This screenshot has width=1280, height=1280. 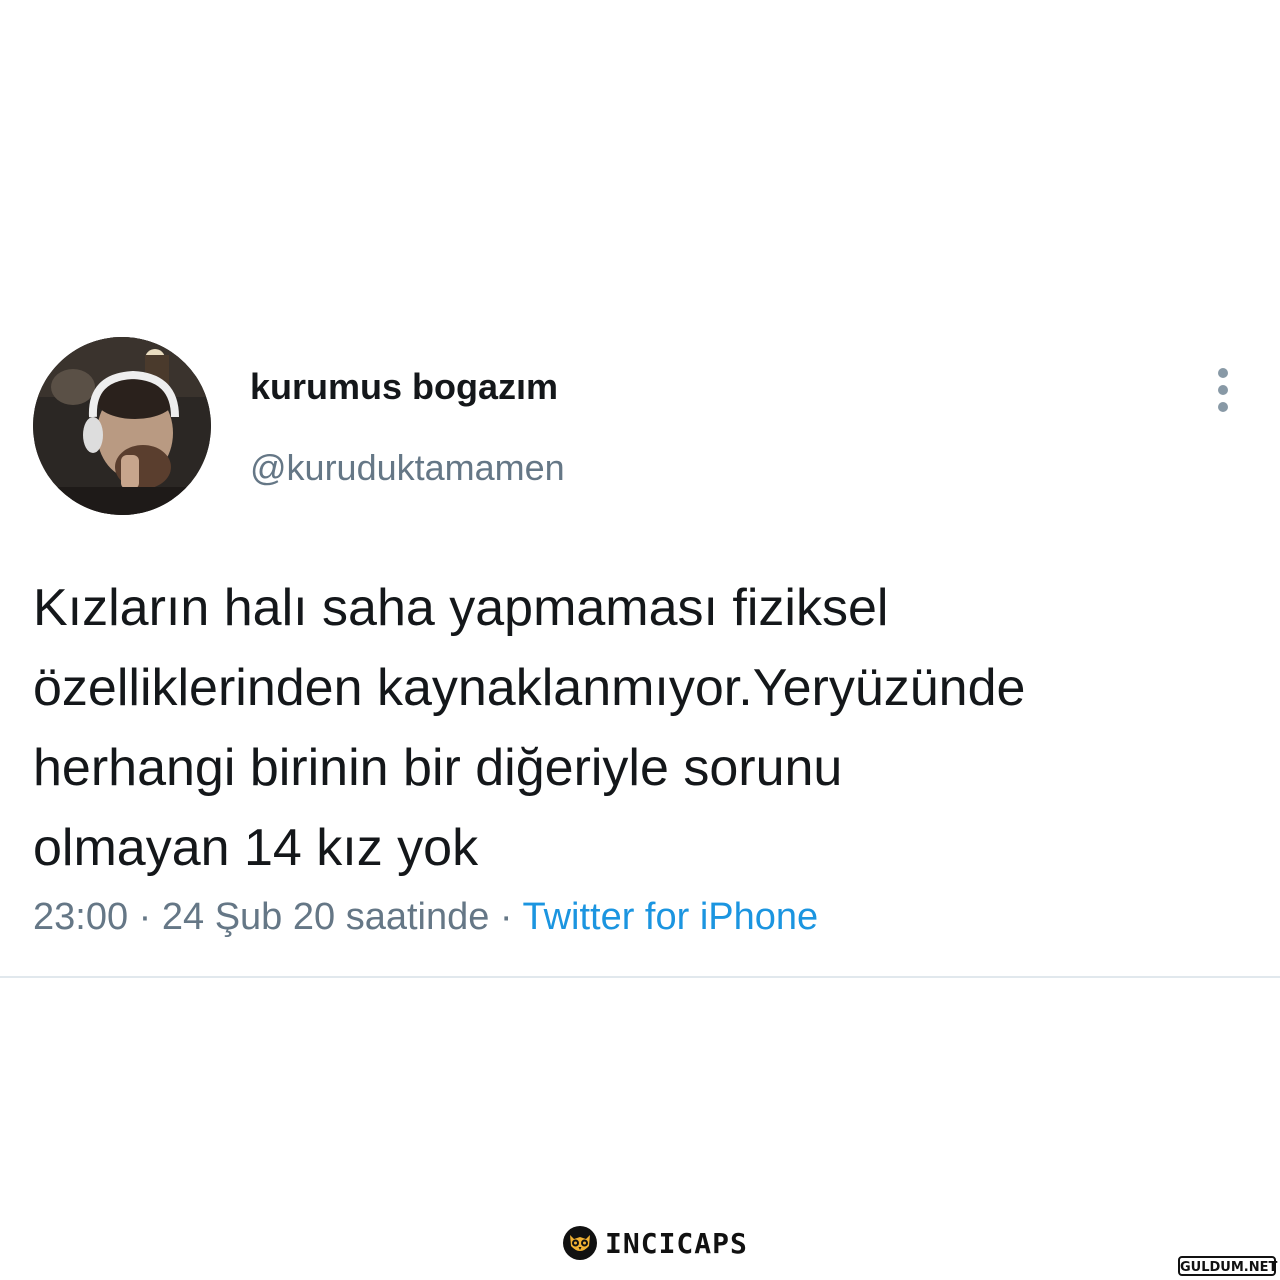 I want to click on divider, so click(x=640, y=977).